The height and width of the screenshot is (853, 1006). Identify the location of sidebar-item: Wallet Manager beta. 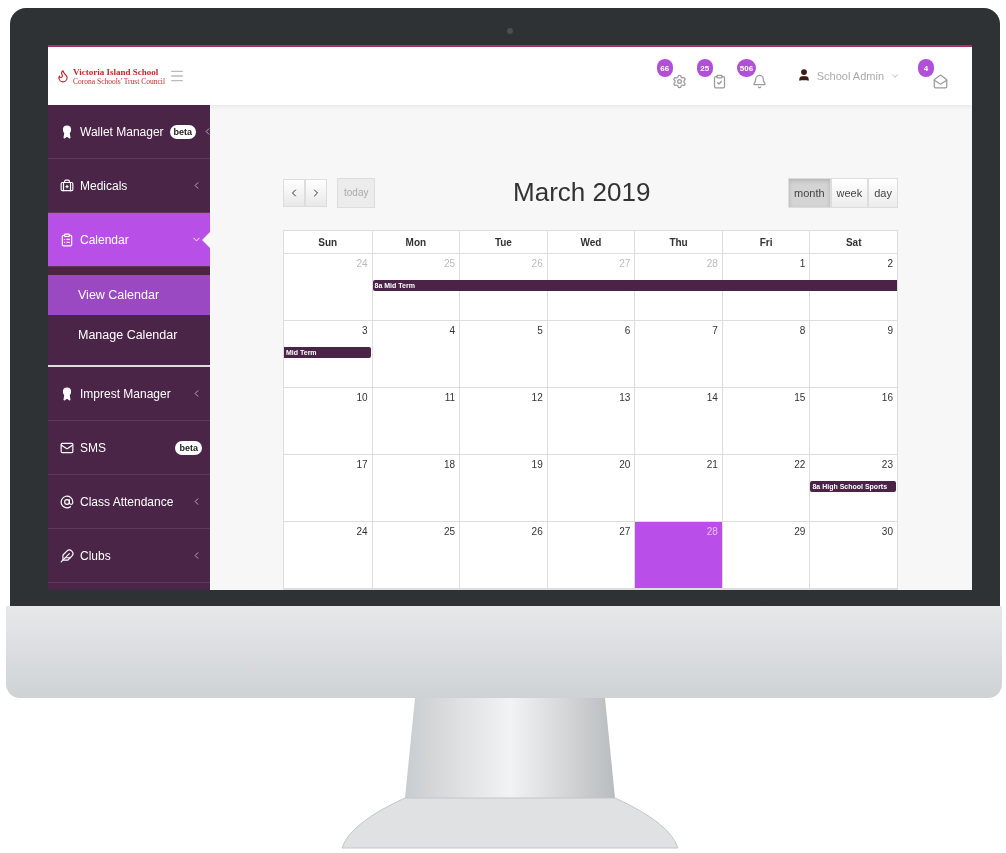
(129, 132).